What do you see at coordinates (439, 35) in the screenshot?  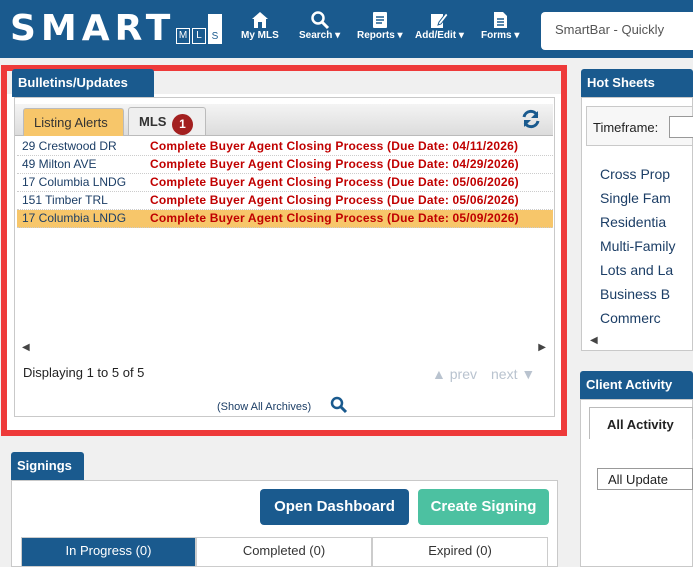 I see `nav-add-edit-label: Add/Edit ▾` at bounding box center [439, 35].